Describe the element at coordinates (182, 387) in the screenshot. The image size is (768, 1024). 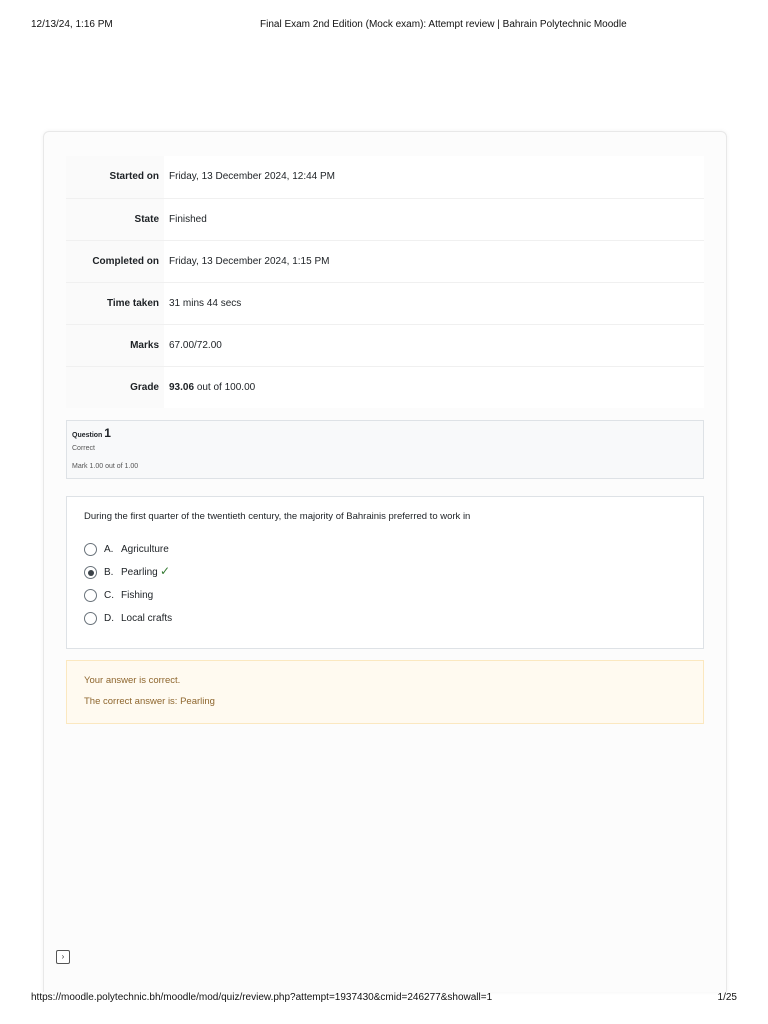
I see `grade-value: 93.06` at that location.